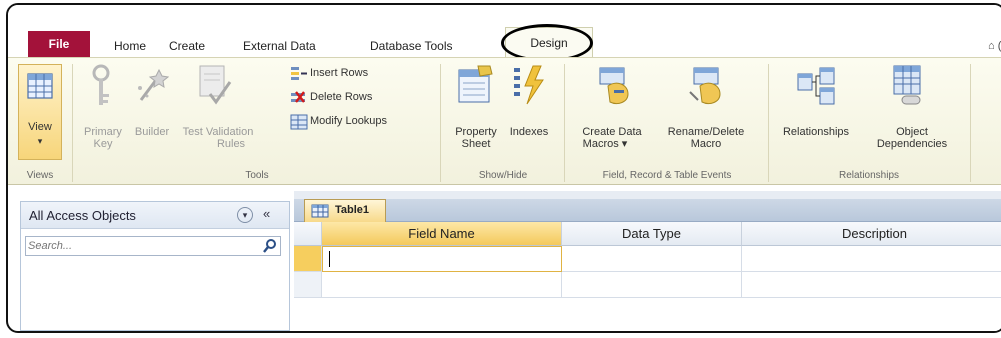 This screenshot has width=1001, height=338. Describe the element at coordinates (152, 132) in the screenshot. I see `builder-button: Builder` at that location.